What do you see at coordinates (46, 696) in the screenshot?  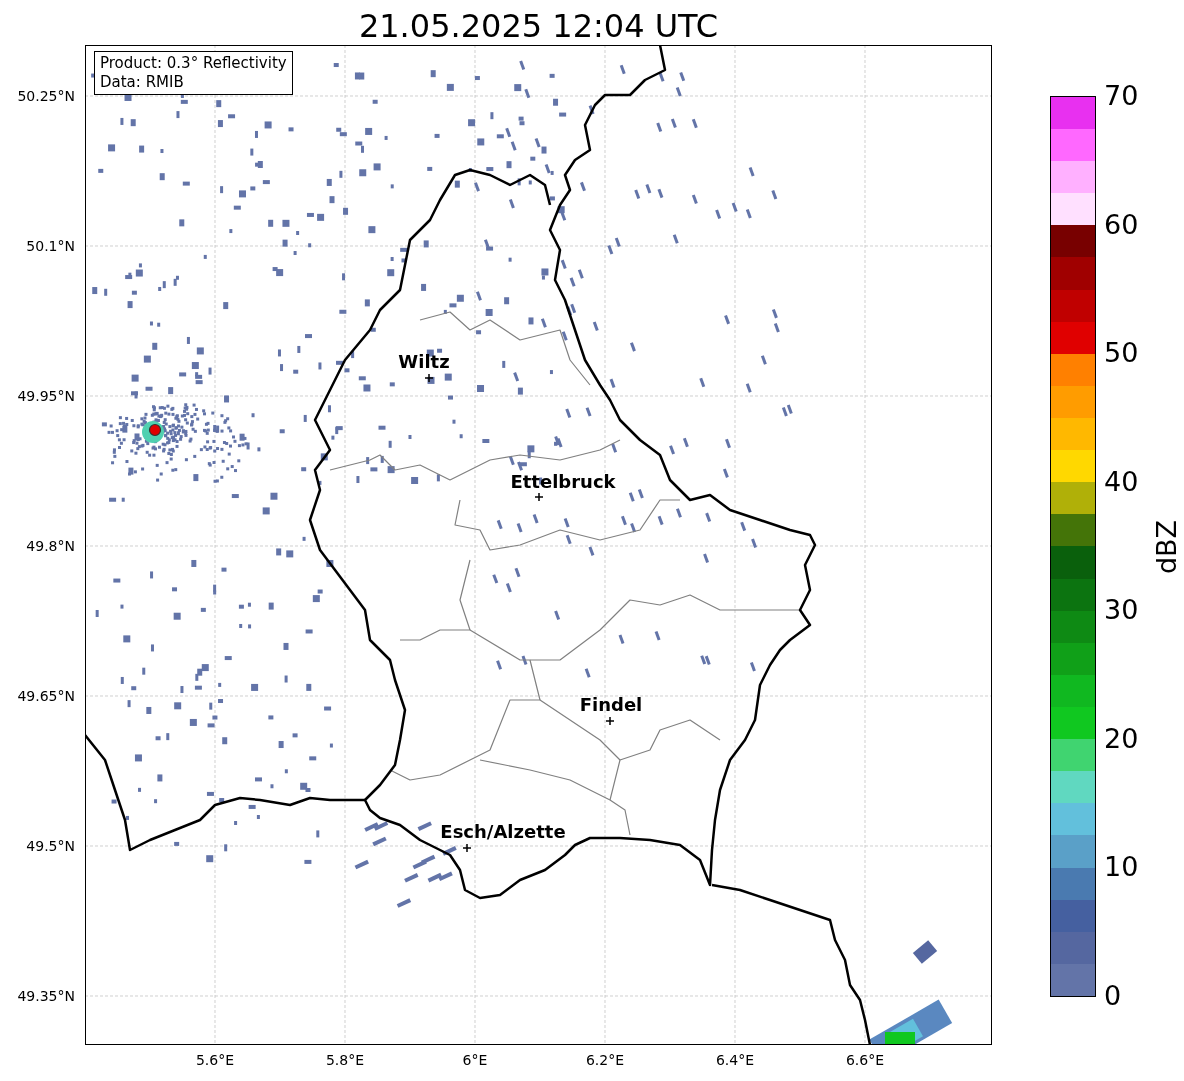 I see `latitude-label: 49.65°N` at bounding box center [46, 696].